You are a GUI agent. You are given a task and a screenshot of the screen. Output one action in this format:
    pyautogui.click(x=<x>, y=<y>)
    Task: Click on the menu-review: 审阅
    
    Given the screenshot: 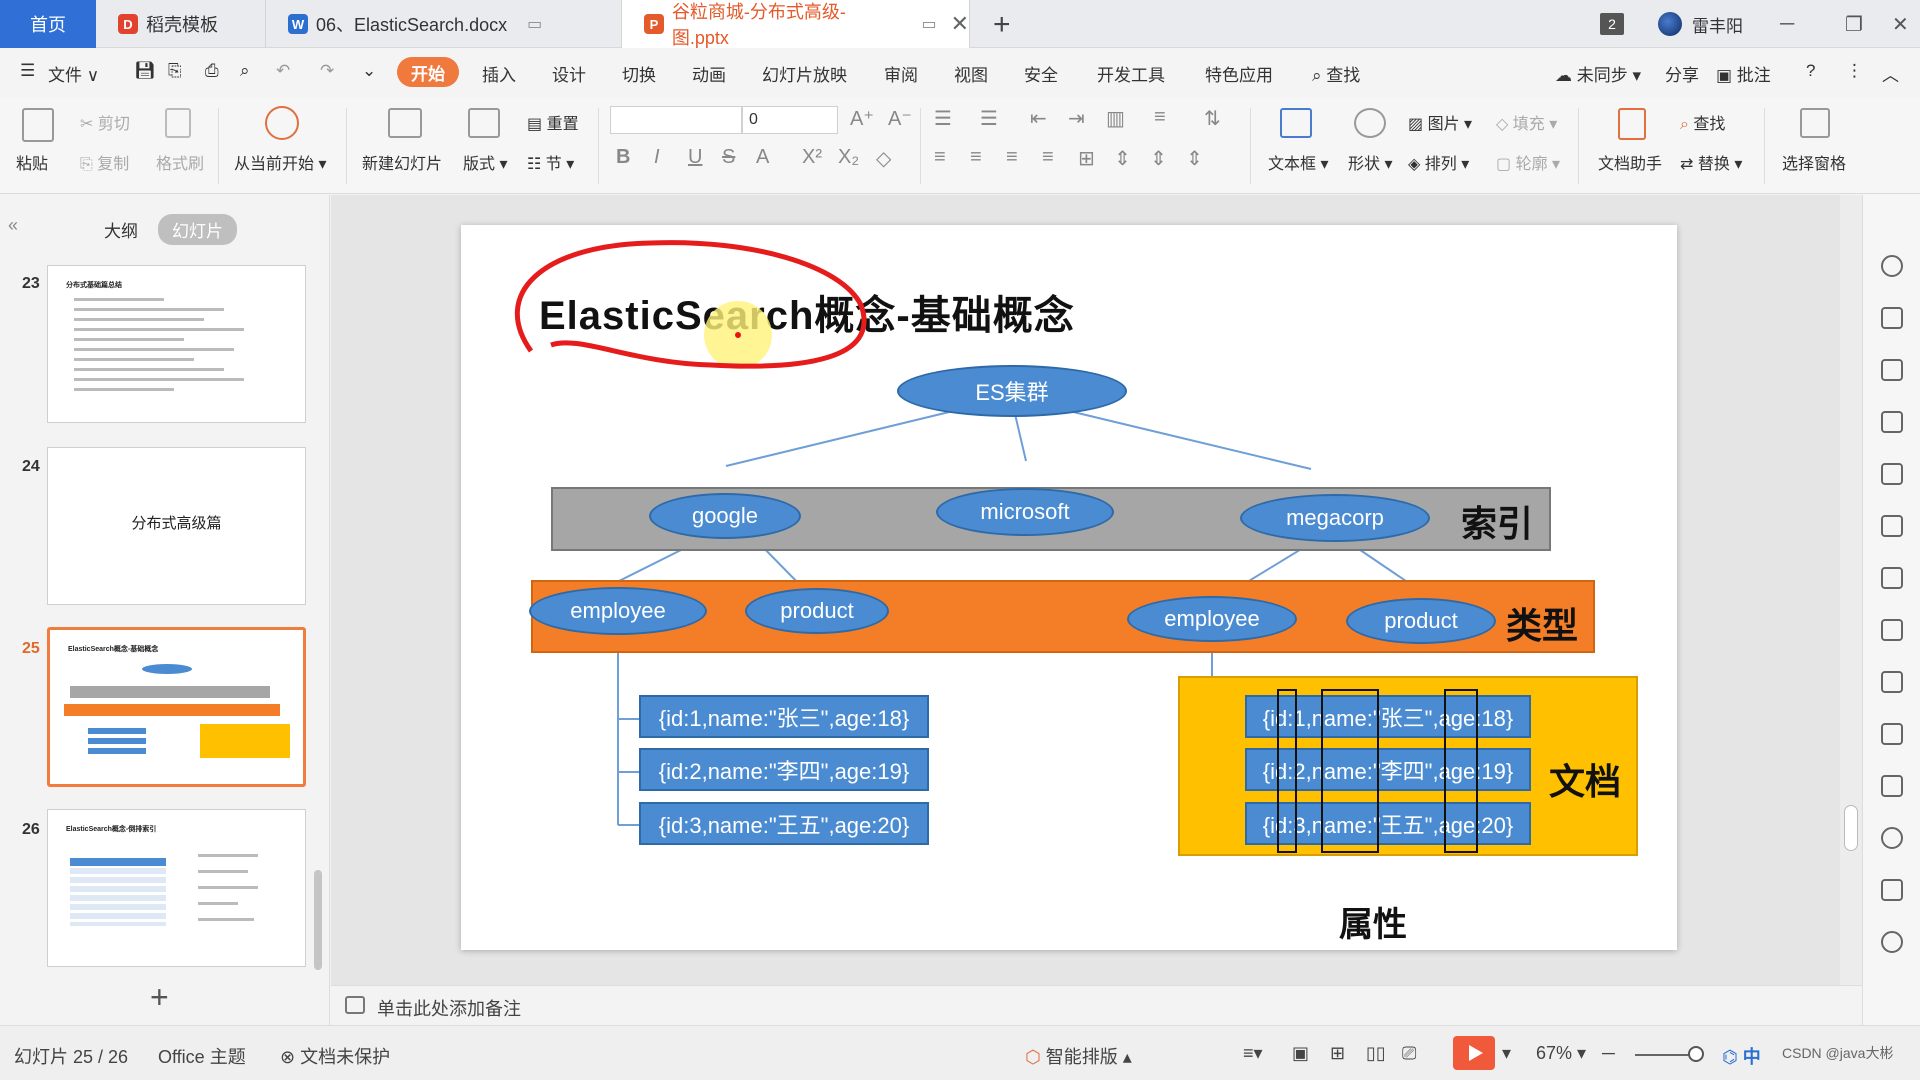 What is the action you would take?
    pyautogui.click(x=901, y=73)
    